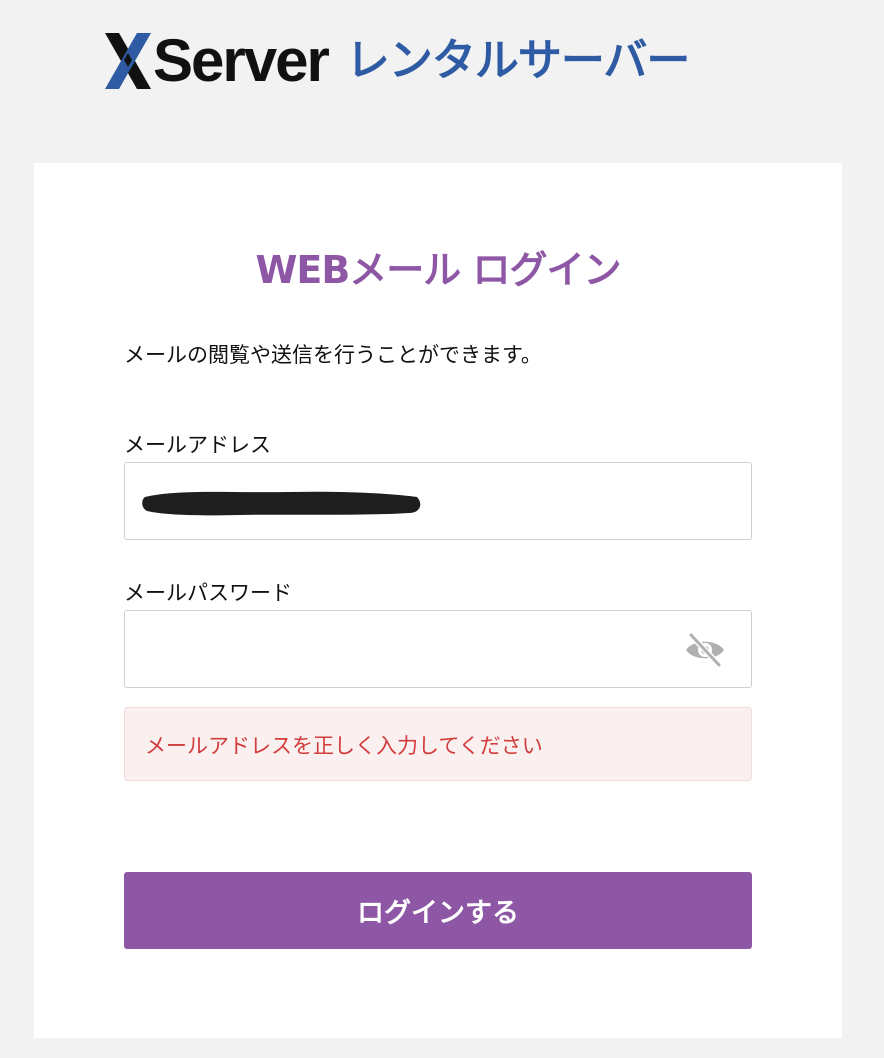  Describe the element at coordinates (518, 60) in the screenshot. I see `logo-subtitle: レンタルサーバー` at that location.